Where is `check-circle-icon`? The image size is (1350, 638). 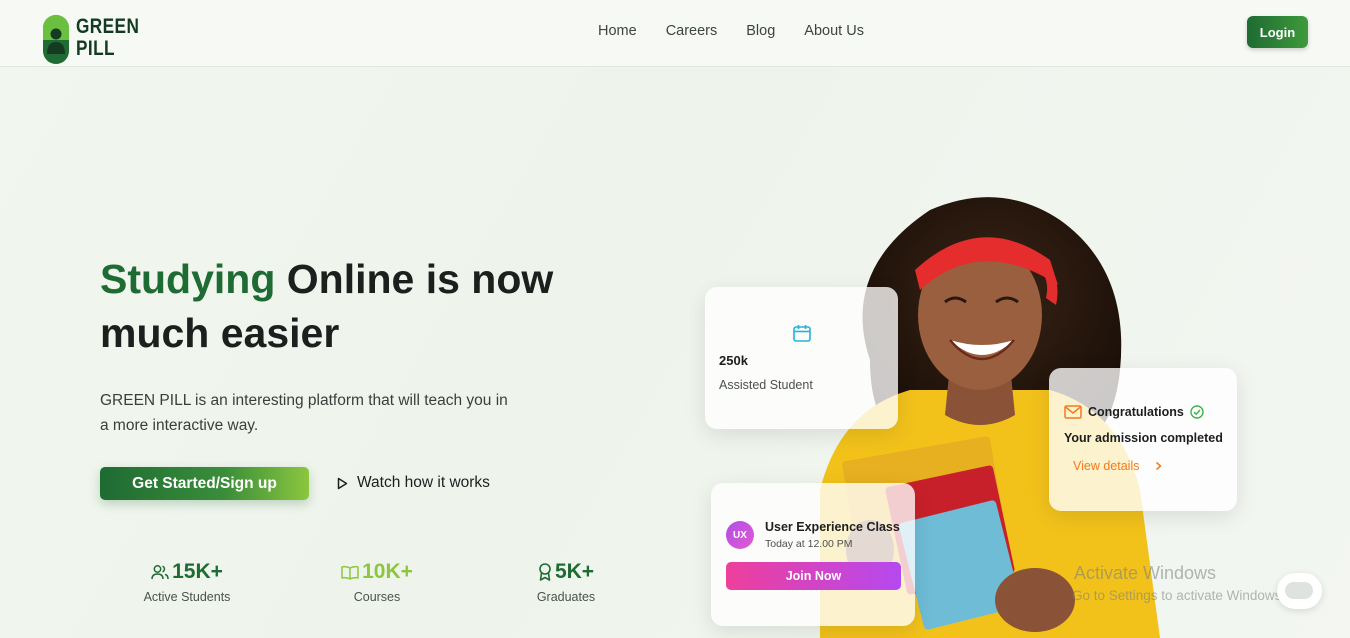 check-circle-icon is located at coordinates (1197, 412).